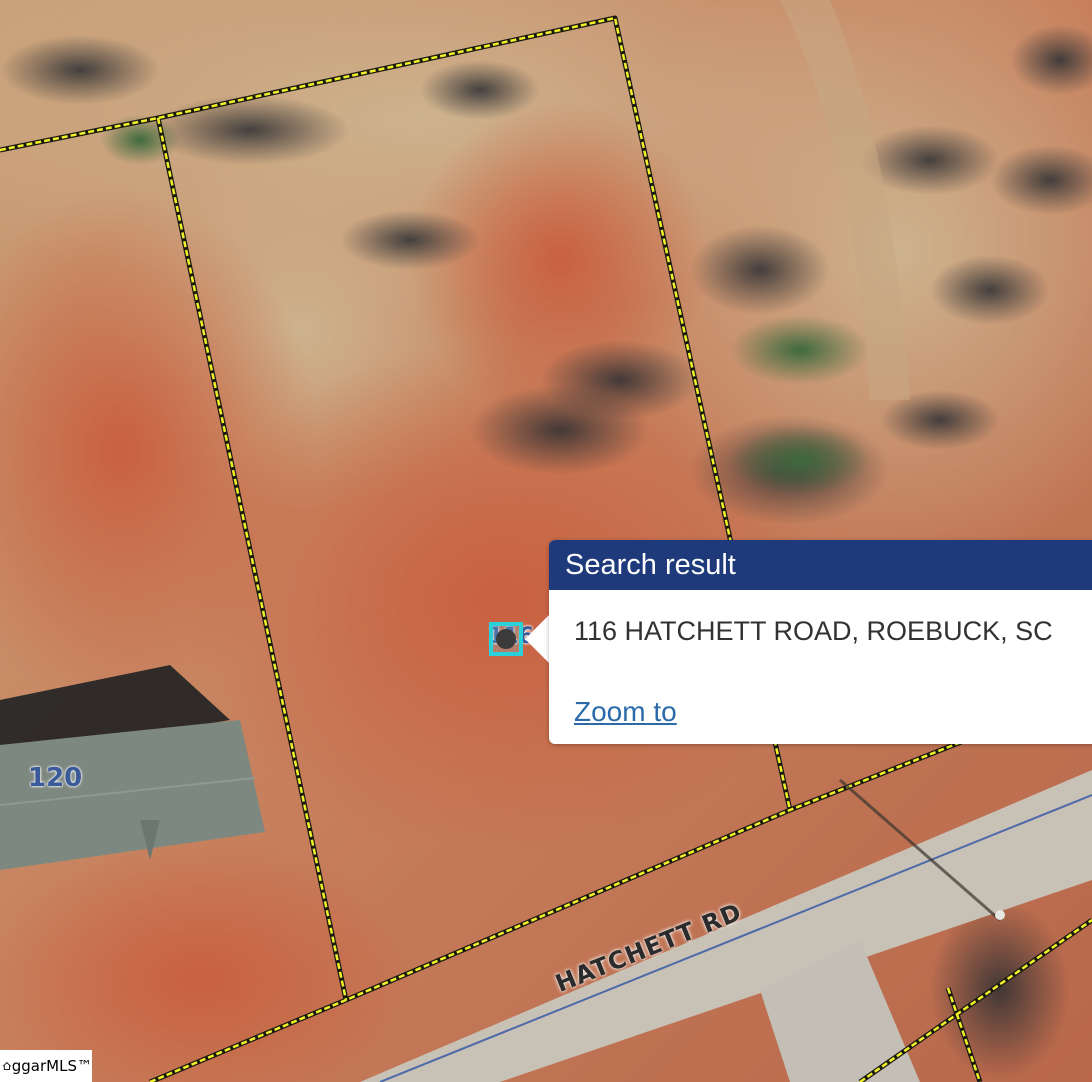 The width and height of the screenshot is (1092, 1082). What do you see at coordinates (625, 712) in the screenshot?
I see `zoom-to-link: Zoom to` at bounding box center [625, 712].